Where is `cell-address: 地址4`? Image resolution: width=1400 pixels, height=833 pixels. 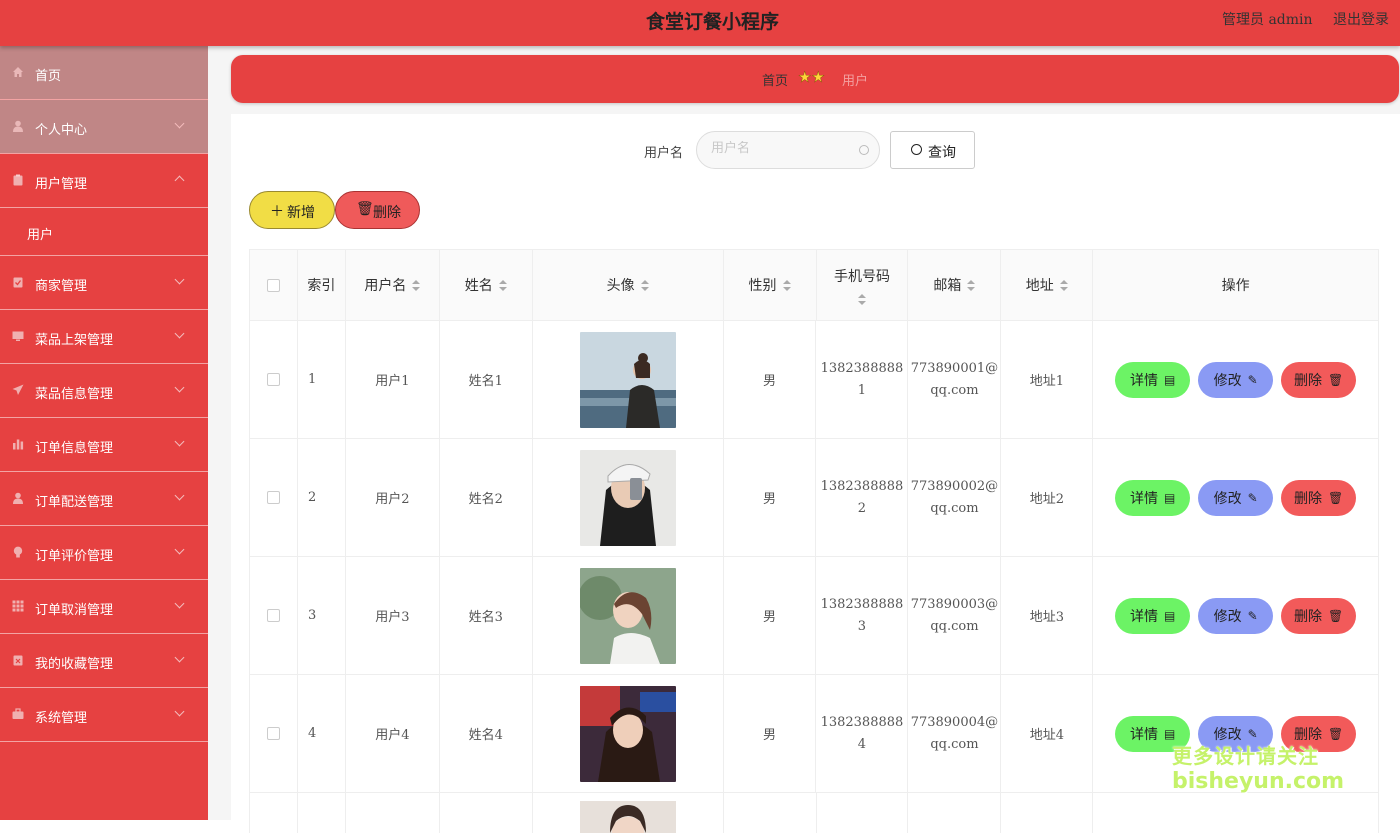 cell-address: 地址4 is located at coordinates (1047, 733).